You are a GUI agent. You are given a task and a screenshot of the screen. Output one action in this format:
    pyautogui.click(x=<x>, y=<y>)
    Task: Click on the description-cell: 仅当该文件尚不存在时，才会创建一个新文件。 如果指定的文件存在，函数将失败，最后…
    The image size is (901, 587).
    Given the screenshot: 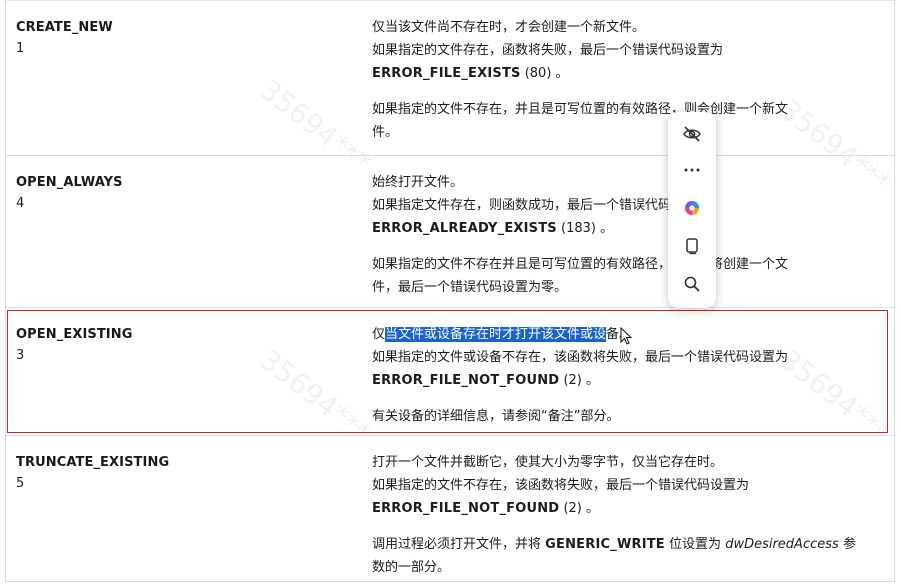 What is the action you would take?
    pyautogui.click(x=622, y=80)
    